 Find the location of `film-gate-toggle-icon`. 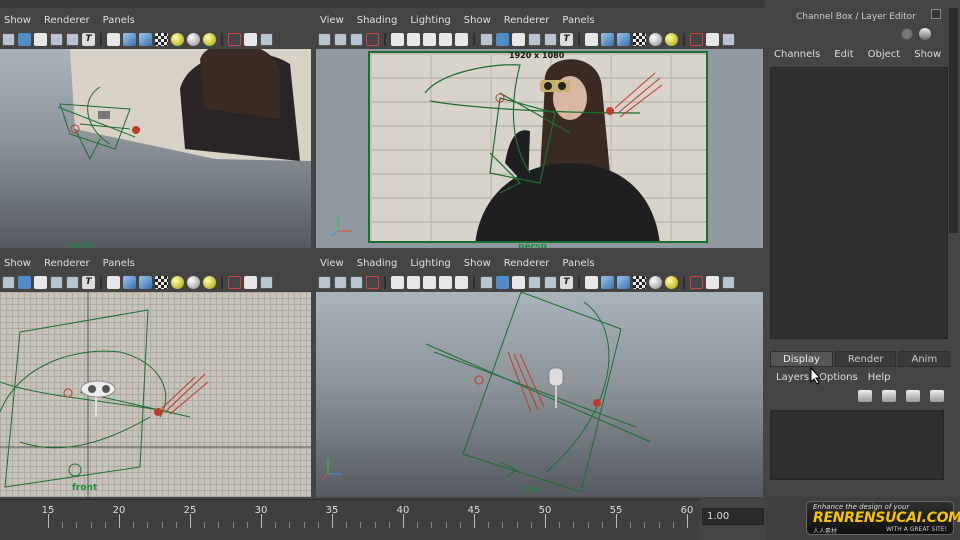

film-gate-toggle-icon is located at coordinates (728, 282).